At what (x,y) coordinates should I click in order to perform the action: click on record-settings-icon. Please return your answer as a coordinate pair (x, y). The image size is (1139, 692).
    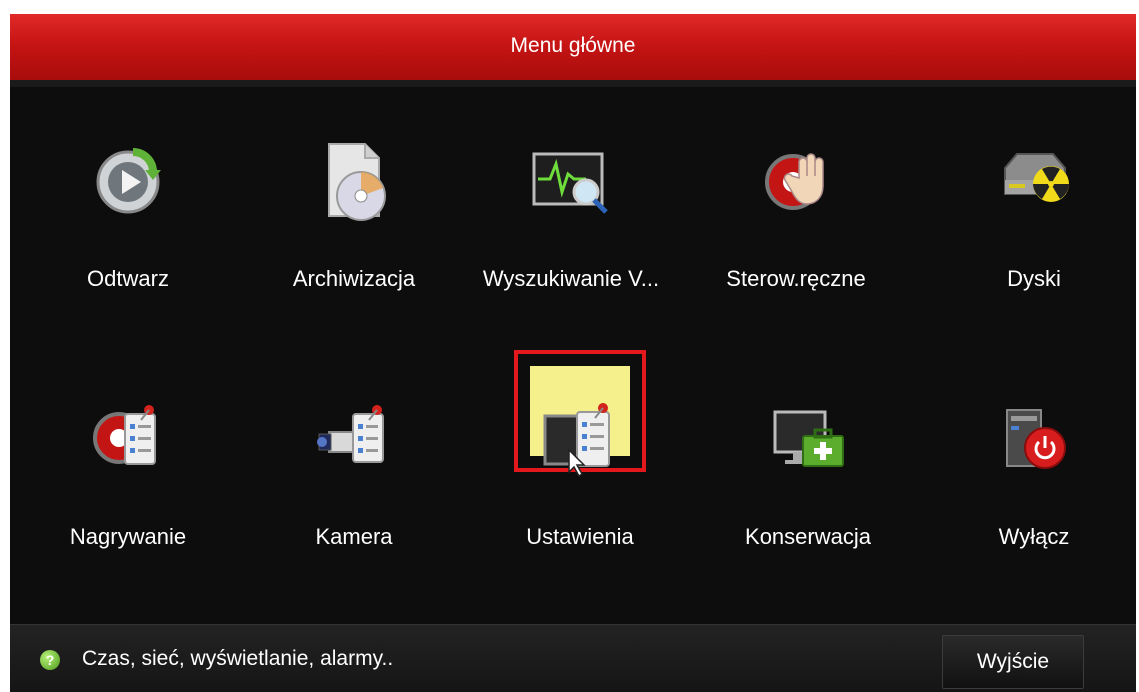
    Looking at the image, I should click on (128, 437).